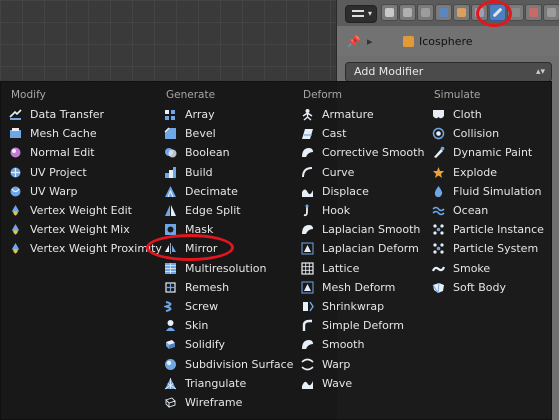 The height and width of the screenshot is (420, 559). I want to click on menu-item-uv-project: UV Project, so click(85, 172).